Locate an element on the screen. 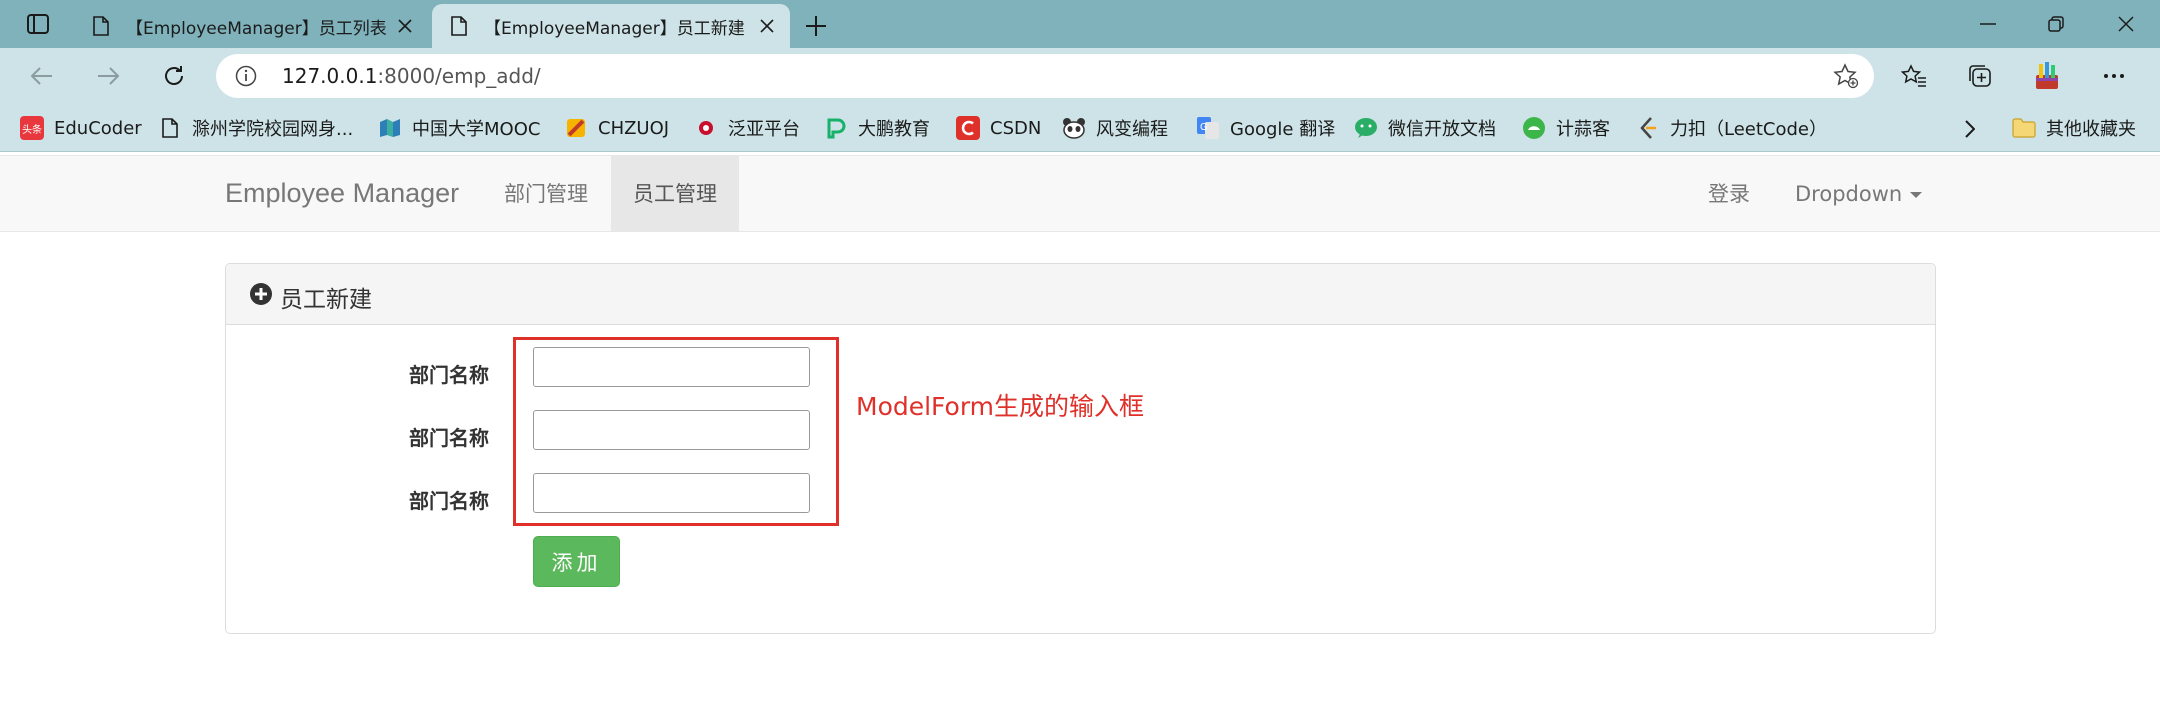 This screenshot has height=721, width=2160. minimize-button is located at coordinates (1988, 24).